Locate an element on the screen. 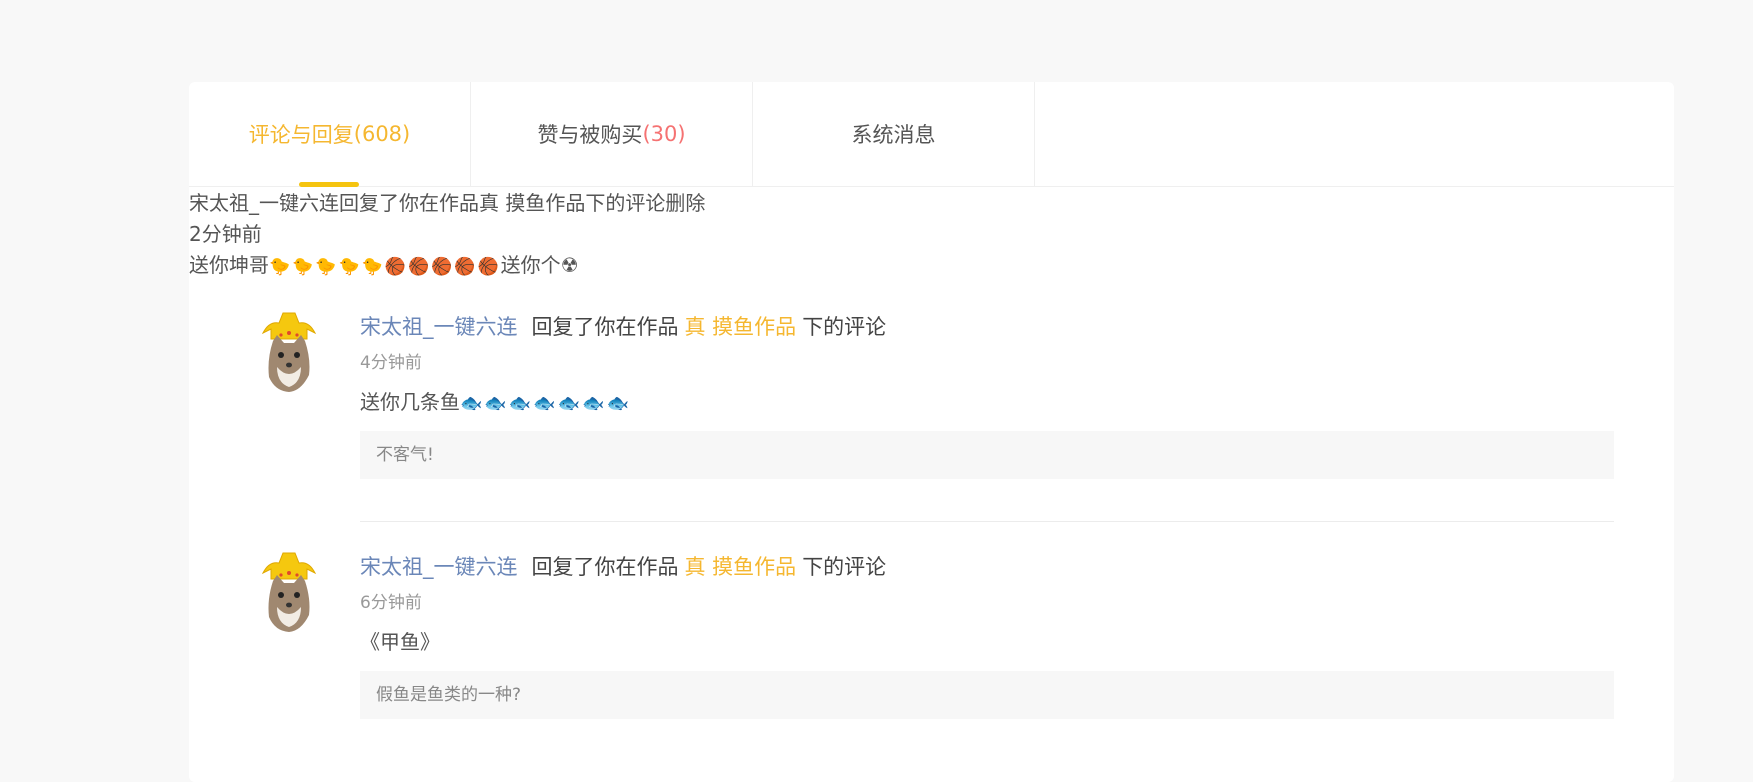 The image size is (1753, 782). notice-content: 送你坤哥🐤🐤🐤🐤🐤🏀🏀🏀🏀🏀送你个☢ is located at coordinates (447, 265).